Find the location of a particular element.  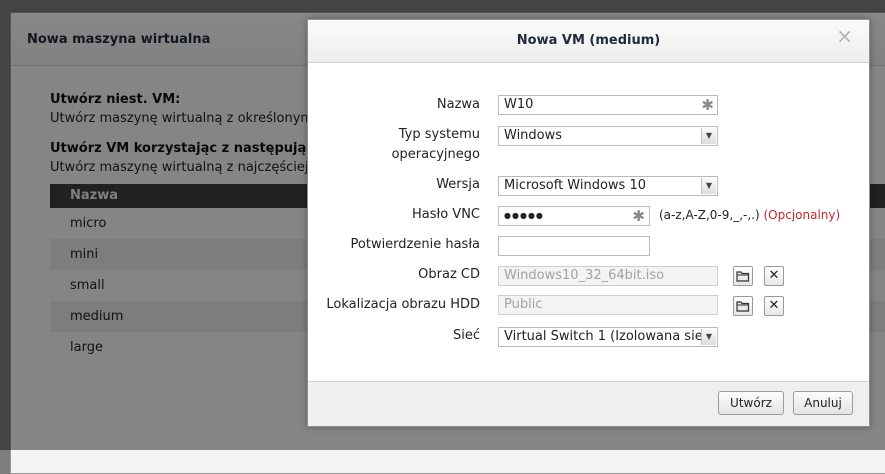

hdd-location-browse-button is located at coordinates (743, 306).